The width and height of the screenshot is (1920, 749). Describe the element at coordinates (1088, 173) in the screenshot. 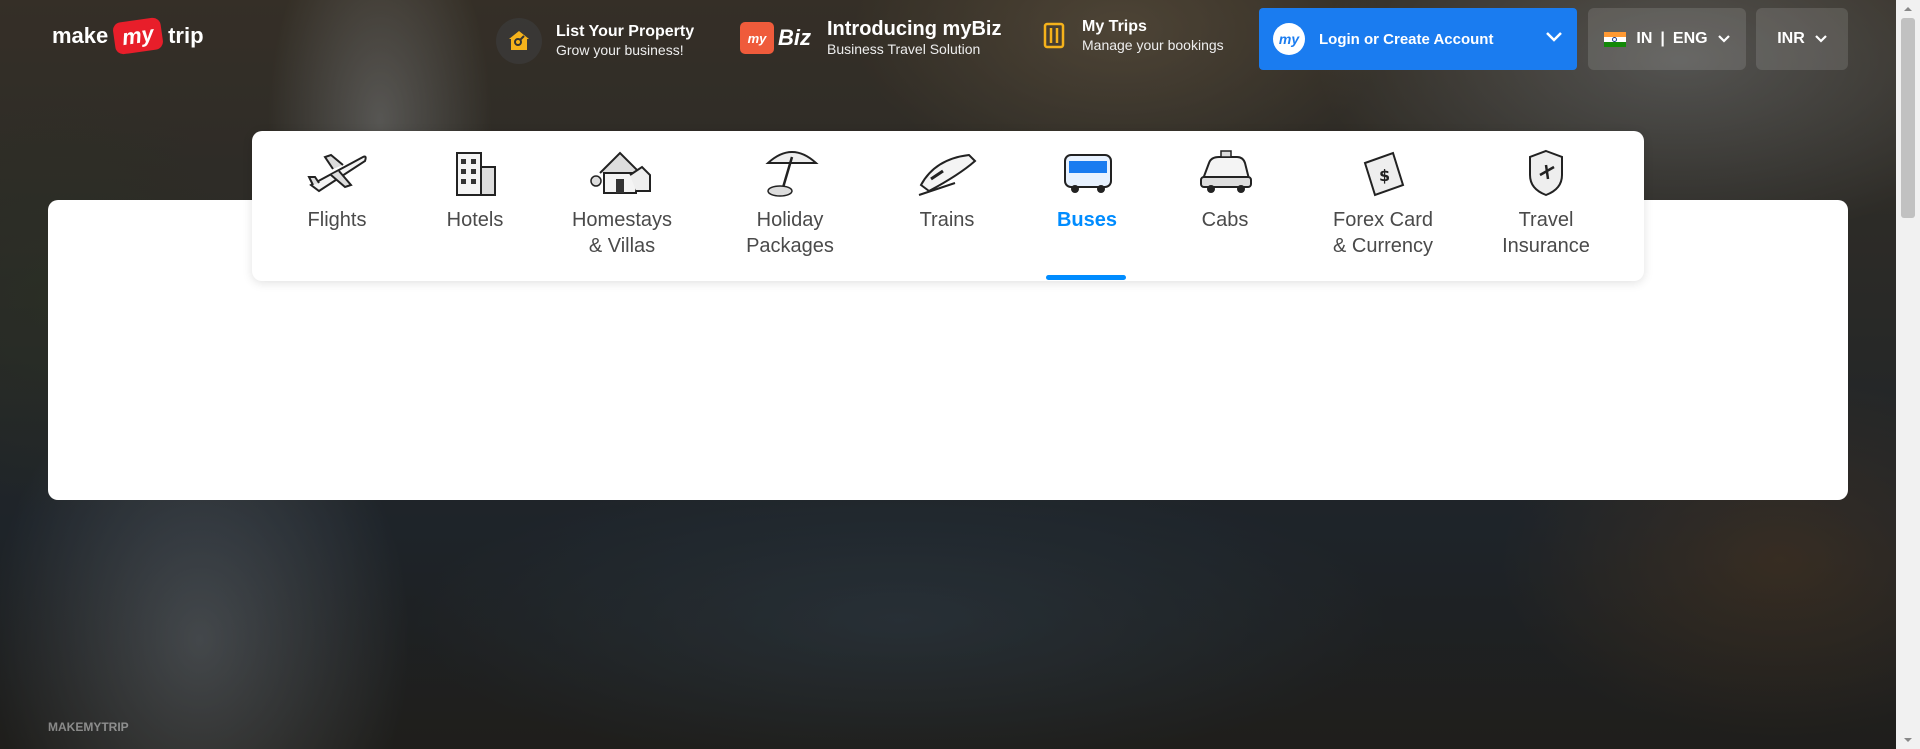

I see `bus-icon` at that location.